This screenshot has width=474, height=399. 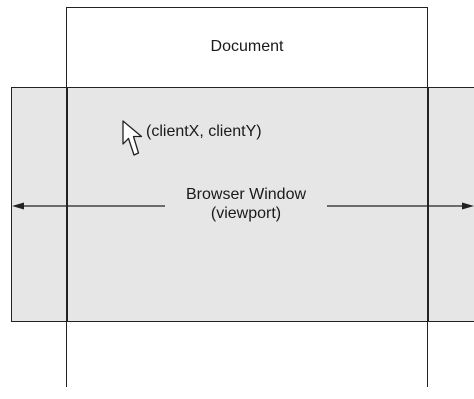 I want to click on viewport-label: Browser Window (viewport), so click(x=246, y=204).